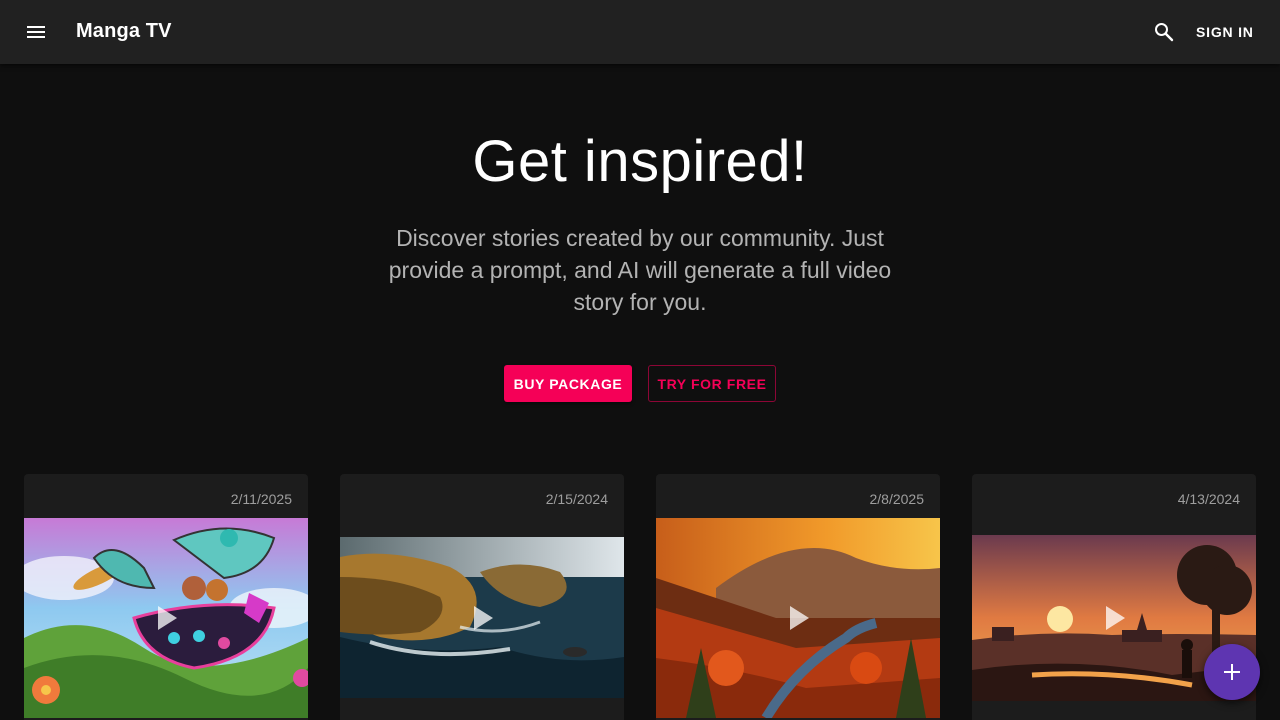  Describe the element at coordinates (576, 499) in the screenshot. I see `story-date: 2/15/2024` at that location.